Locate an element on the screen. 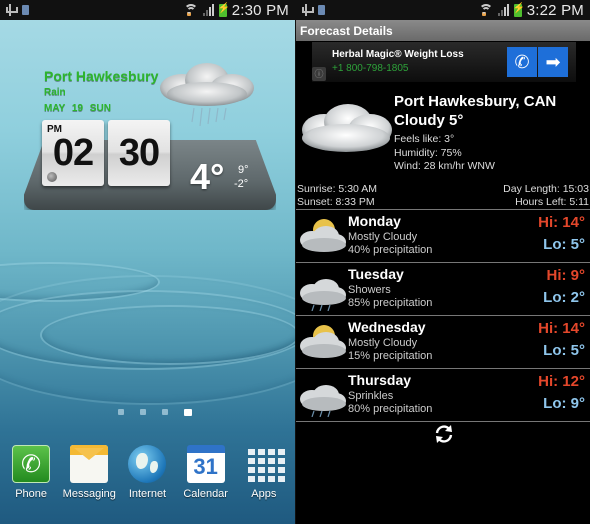 This screenshot has width=590, height=524. globe-icon is located at coordinates (147, 464).